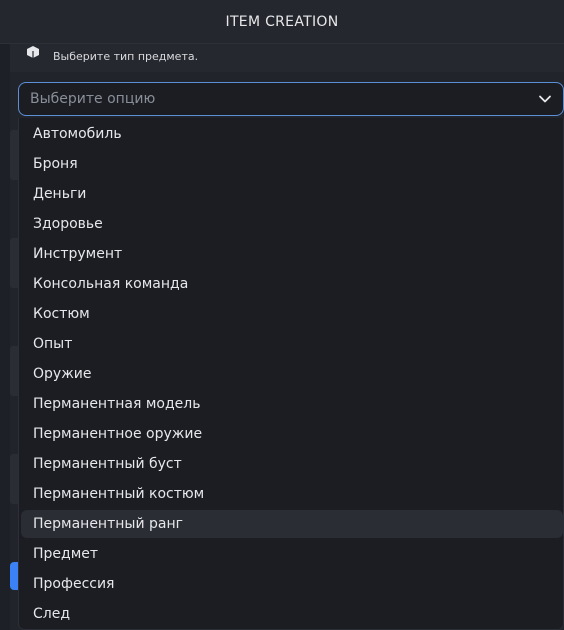  I want to click on dropdown-option: Автомобиль, so click(292, 134).